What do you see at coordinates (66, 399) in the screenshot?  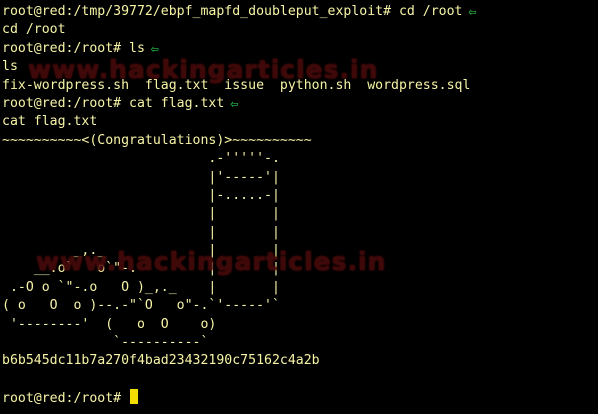 I see `active-prompt: root@red:/root#` at bounding box center [66, 399].